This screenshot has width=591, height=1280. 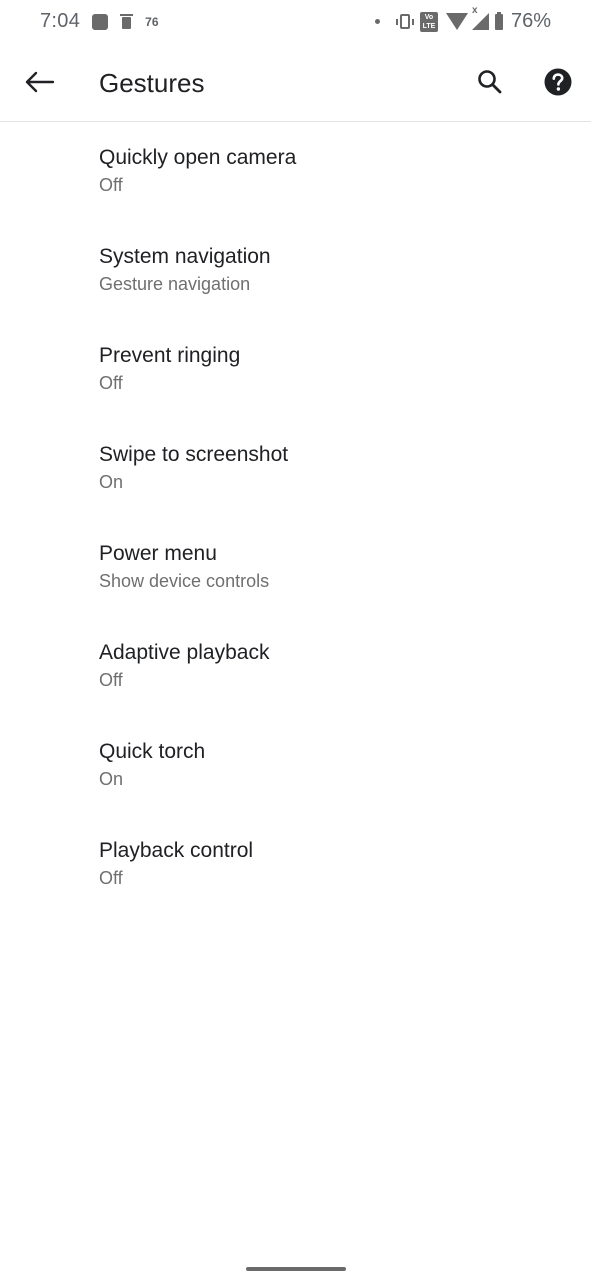 What do you see at coordinates (295, 183) in the screenshot?
I see `setting-quickly-open-camera: Quickly open camera Off` at bounding box center [295, 183].